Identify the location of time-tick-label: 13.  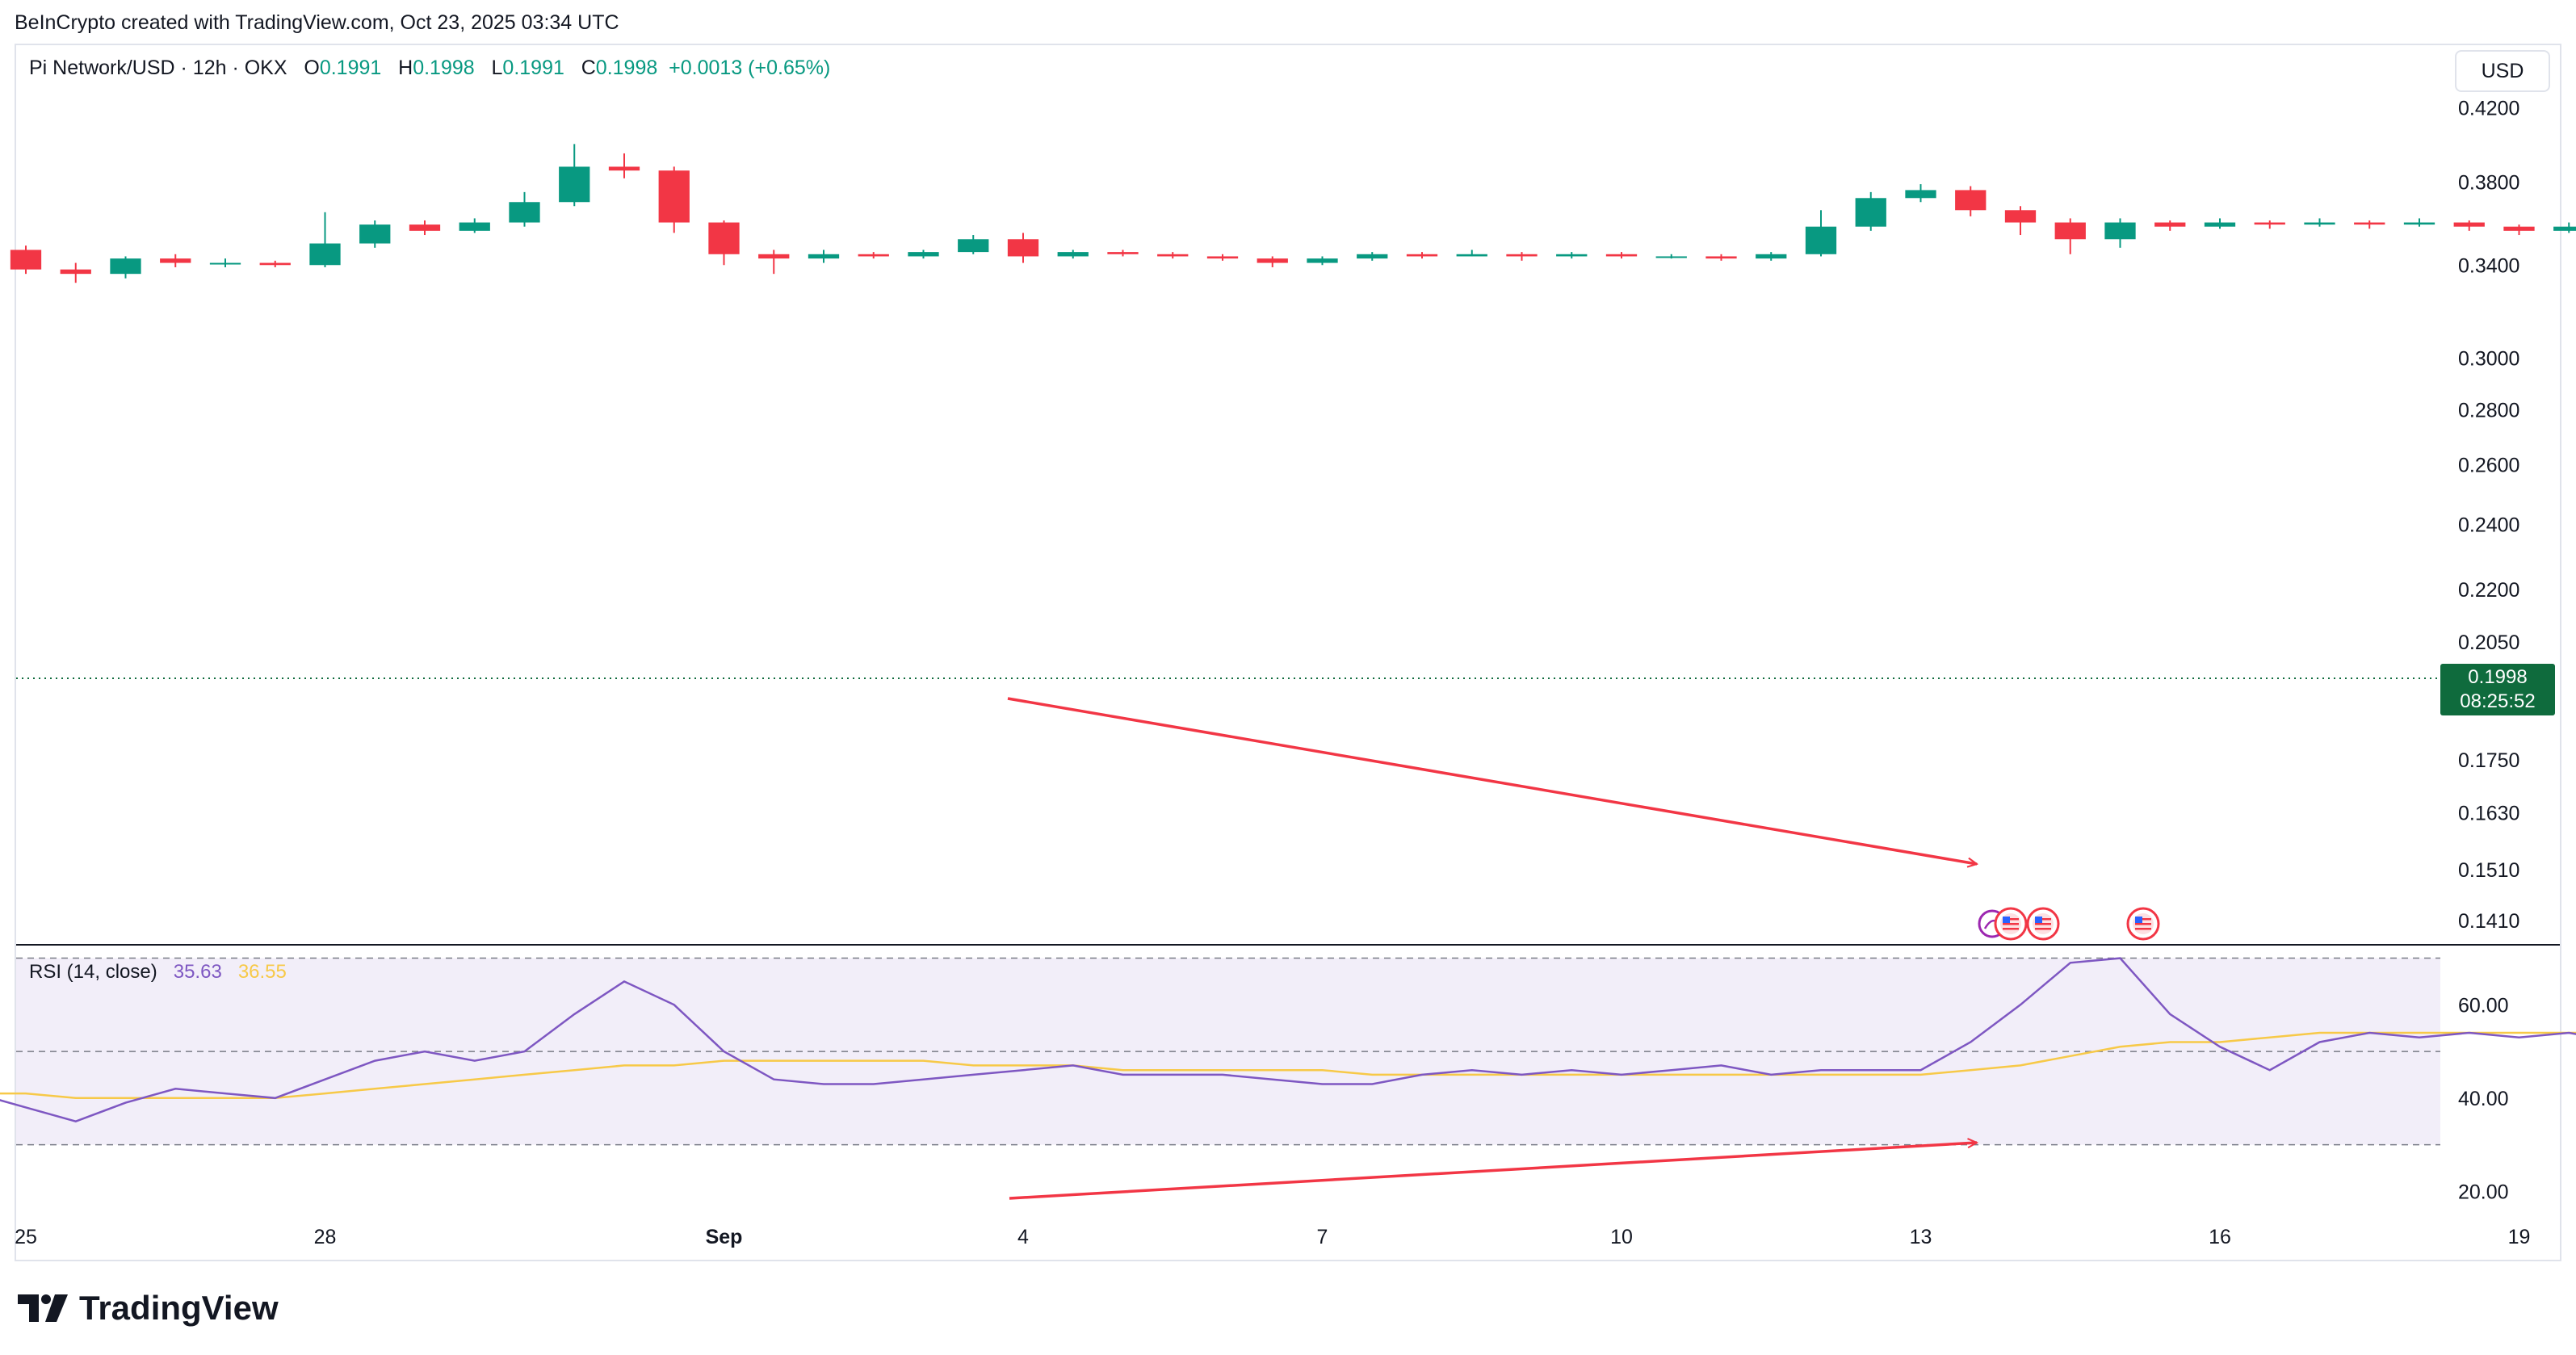
(1921, 1237).